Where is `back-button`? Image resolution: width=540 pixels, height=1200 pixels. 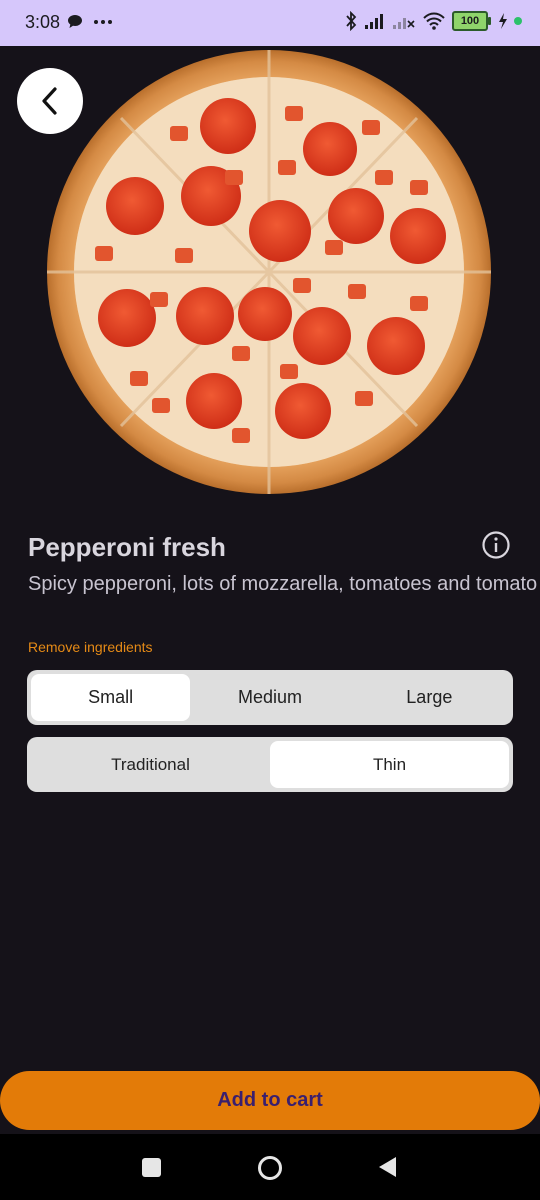 back-button is located at coordinates (50, 101).